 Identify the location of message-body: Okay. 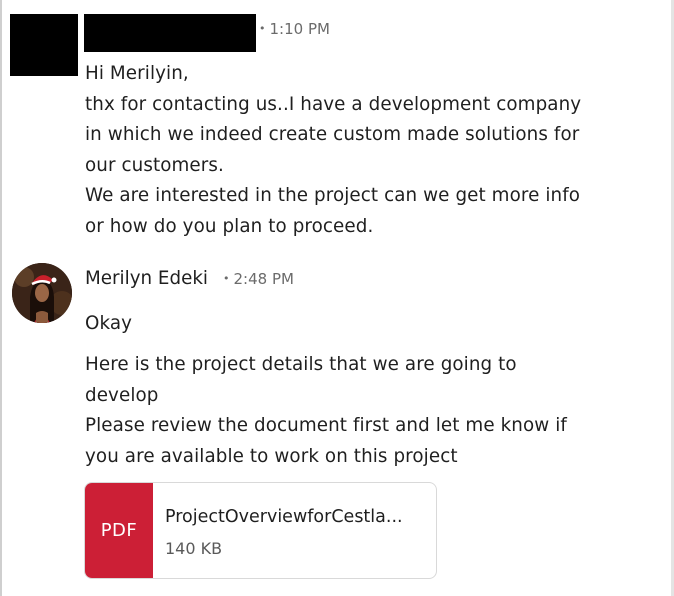
(108, 324).